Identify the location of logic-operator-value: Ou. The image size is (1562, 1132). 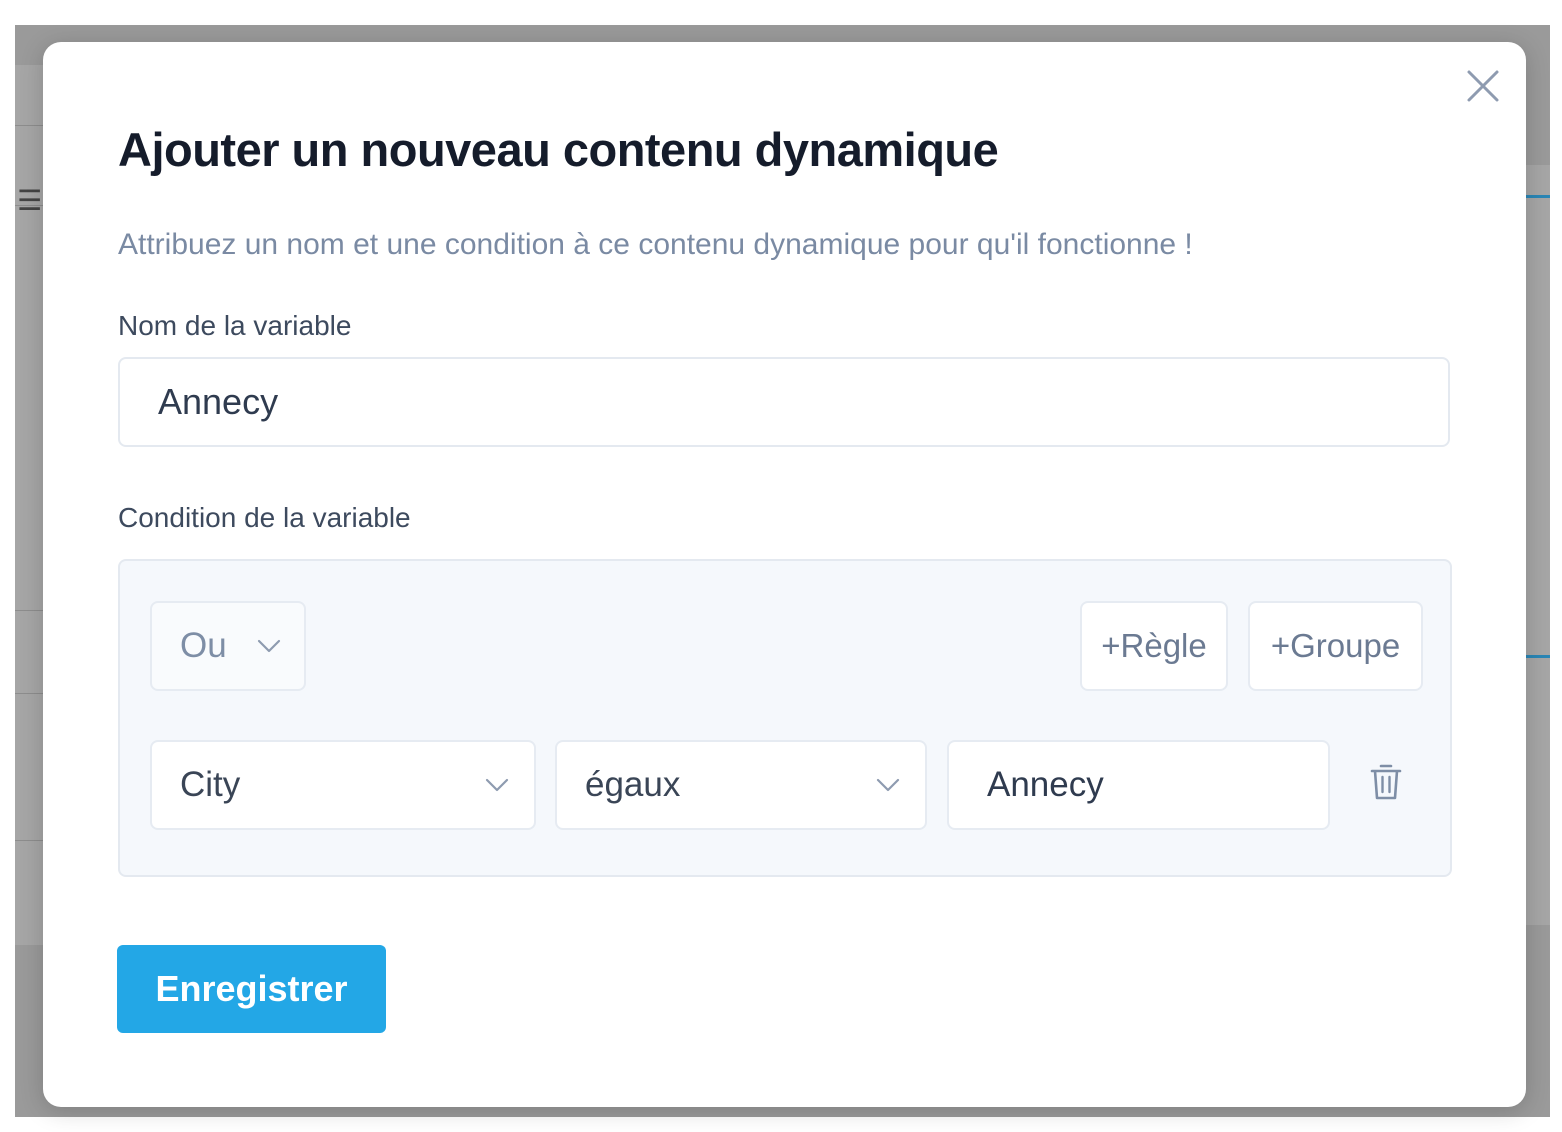
(203, 645).